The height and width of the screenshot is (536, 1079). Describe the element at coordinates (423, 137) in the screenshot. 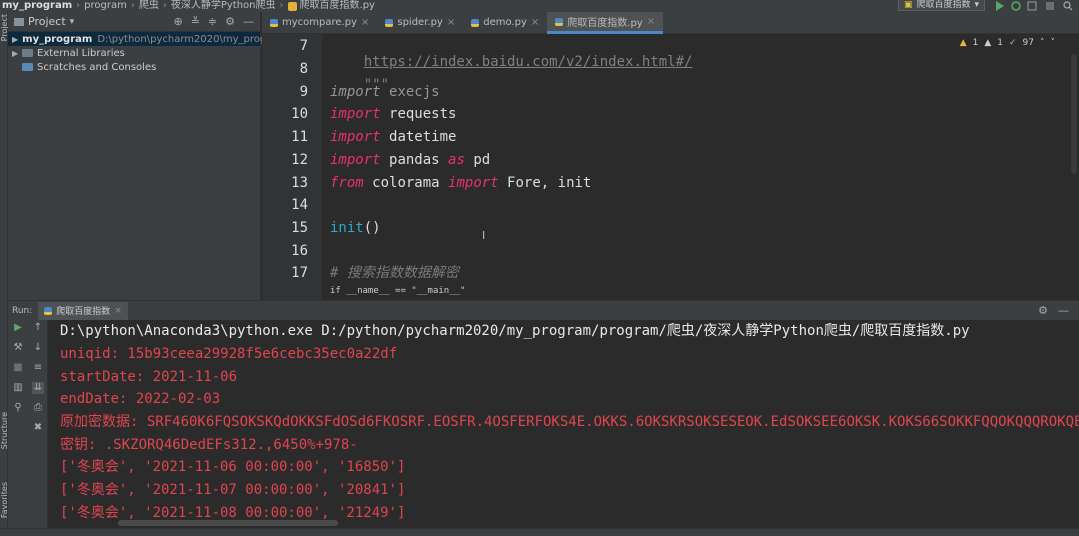

I see `code-module: datetime` at that location.